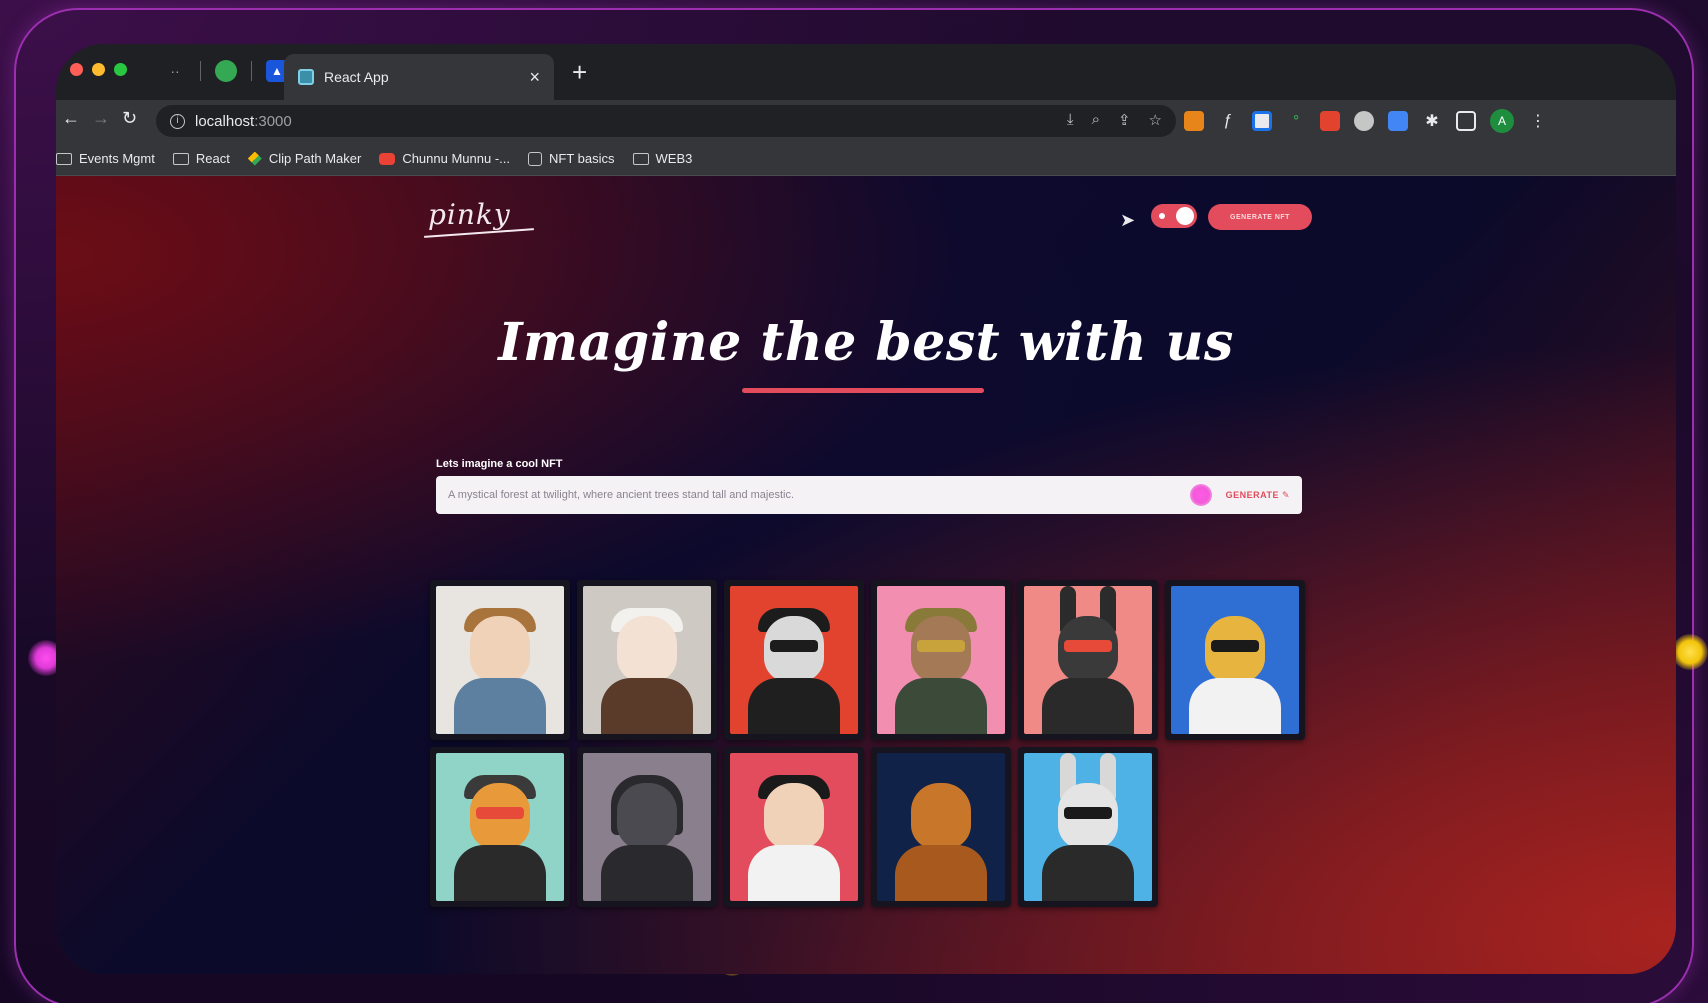  I want to click on address-bar: i localhost:3000 ⤓ ⌕ ⇪ ☆, so click(666, 121).